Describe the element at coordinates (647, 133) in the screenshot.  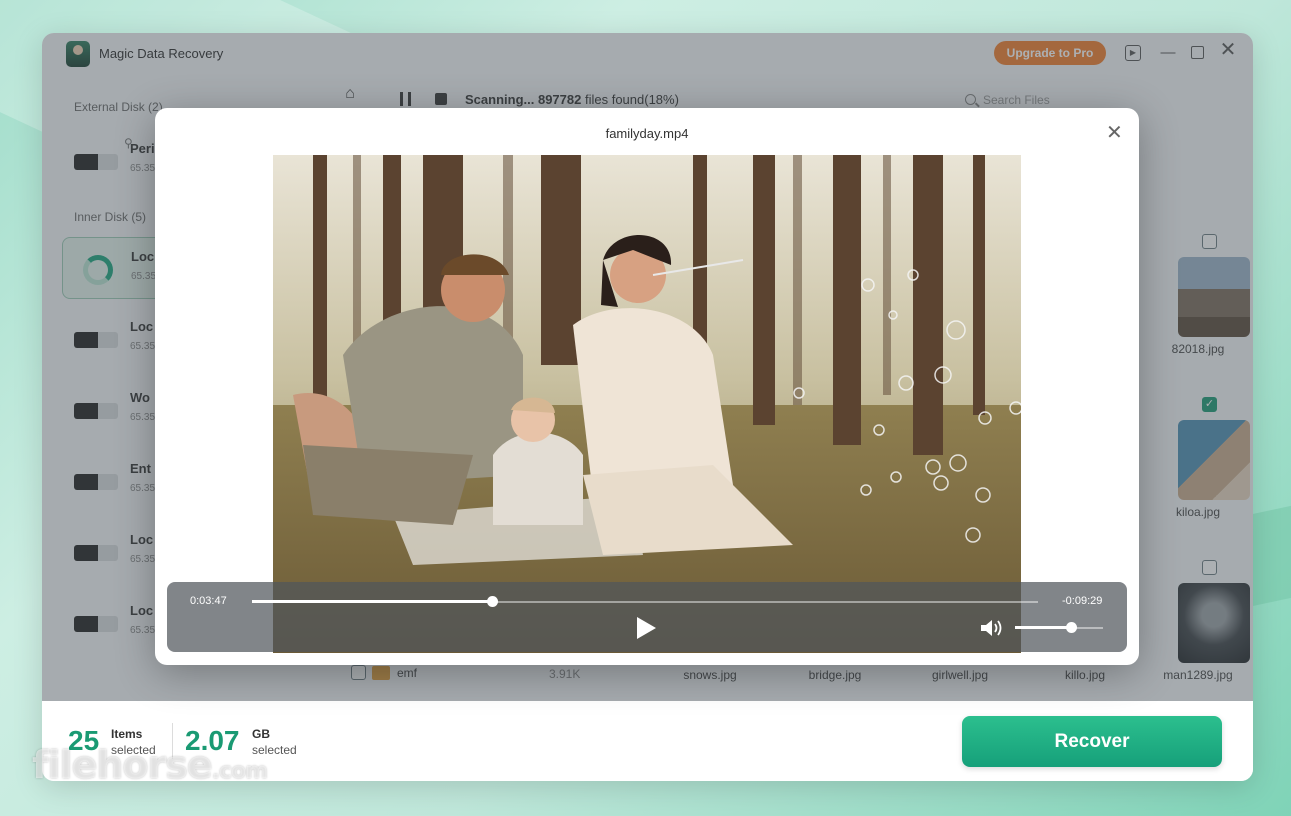
I see `preview-title: familyday.mp4` at that location.